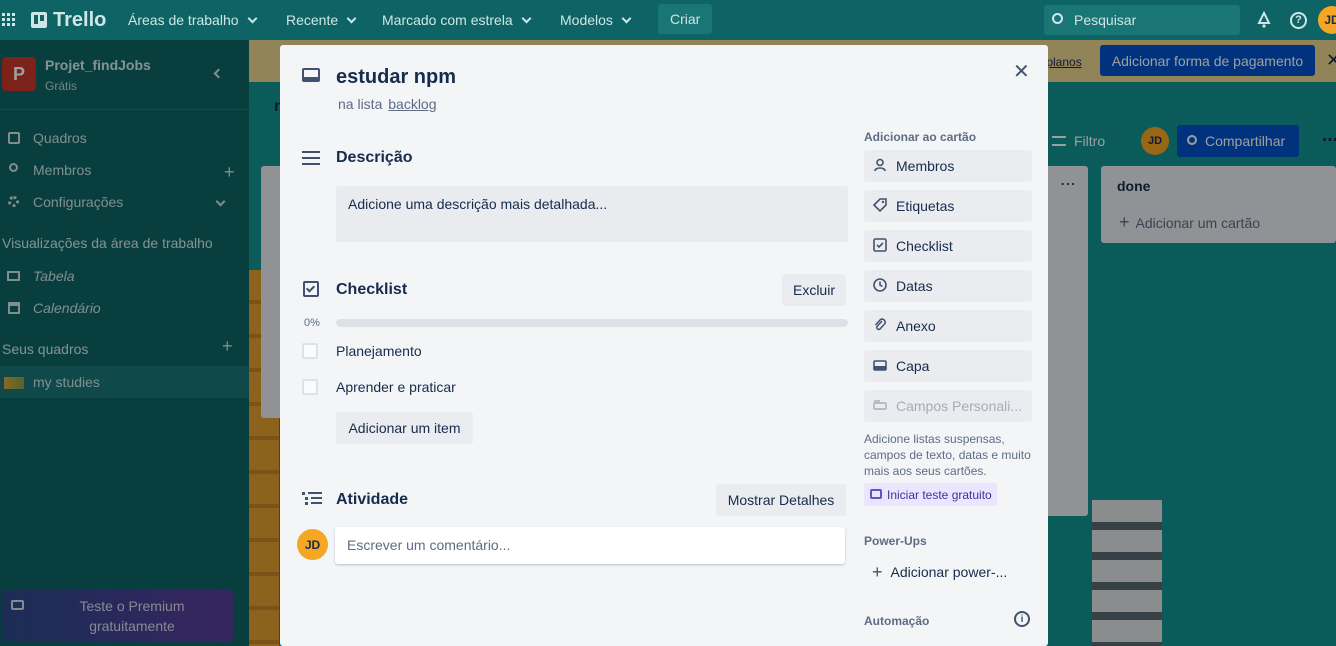  What do you see at coordinates (1264, 20) in the screenshot?
I see `notifications-icon` at bounding box center [1264, 20].